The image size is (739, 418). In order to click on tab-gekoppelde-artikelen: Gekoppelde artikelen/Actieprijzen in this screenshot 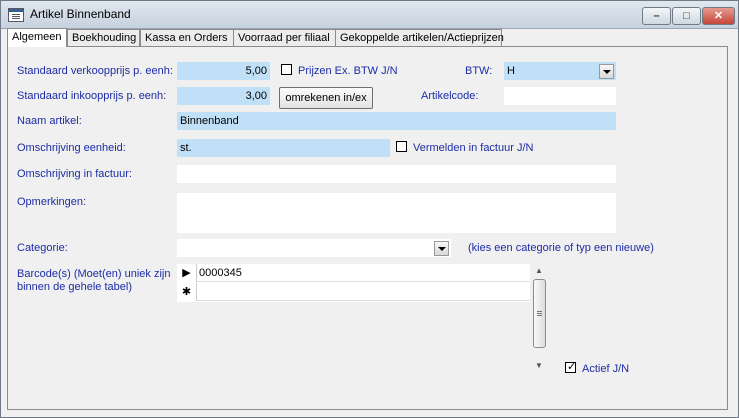, I will do `click(419, 37)`.